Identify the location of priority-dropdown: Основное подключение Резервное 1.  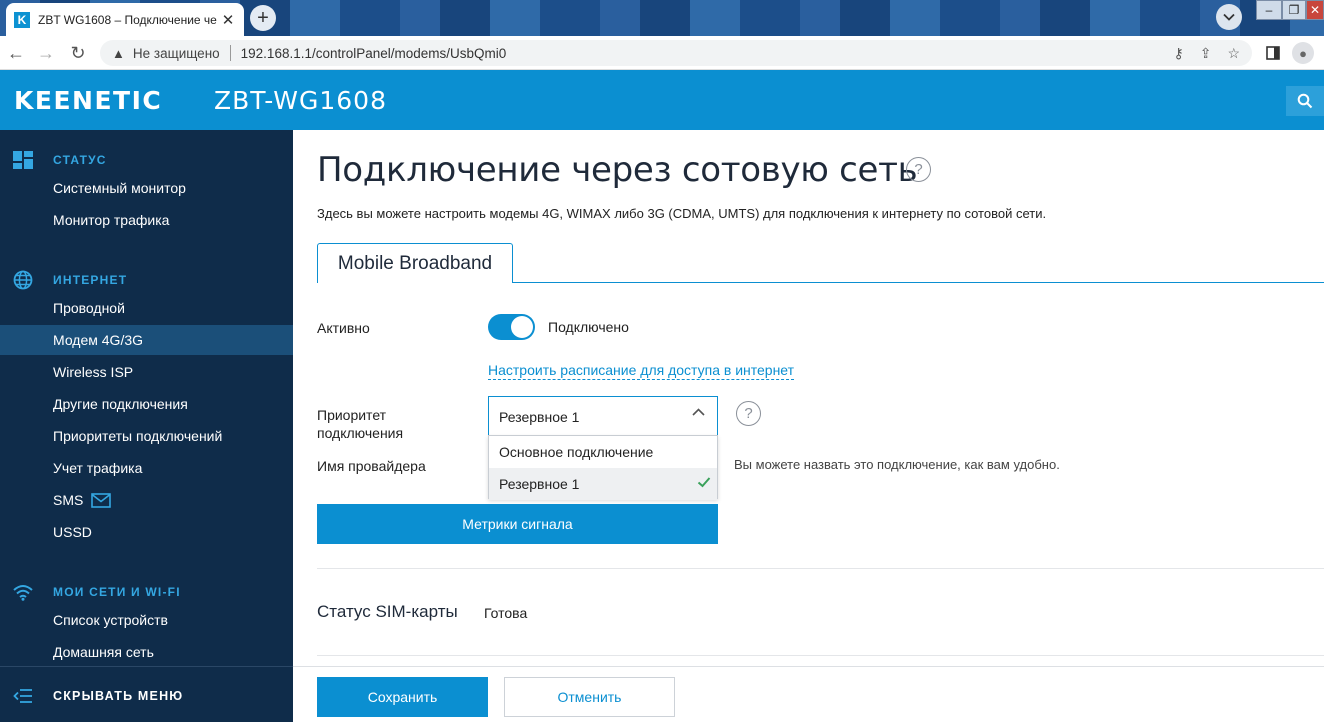
(603, 467).